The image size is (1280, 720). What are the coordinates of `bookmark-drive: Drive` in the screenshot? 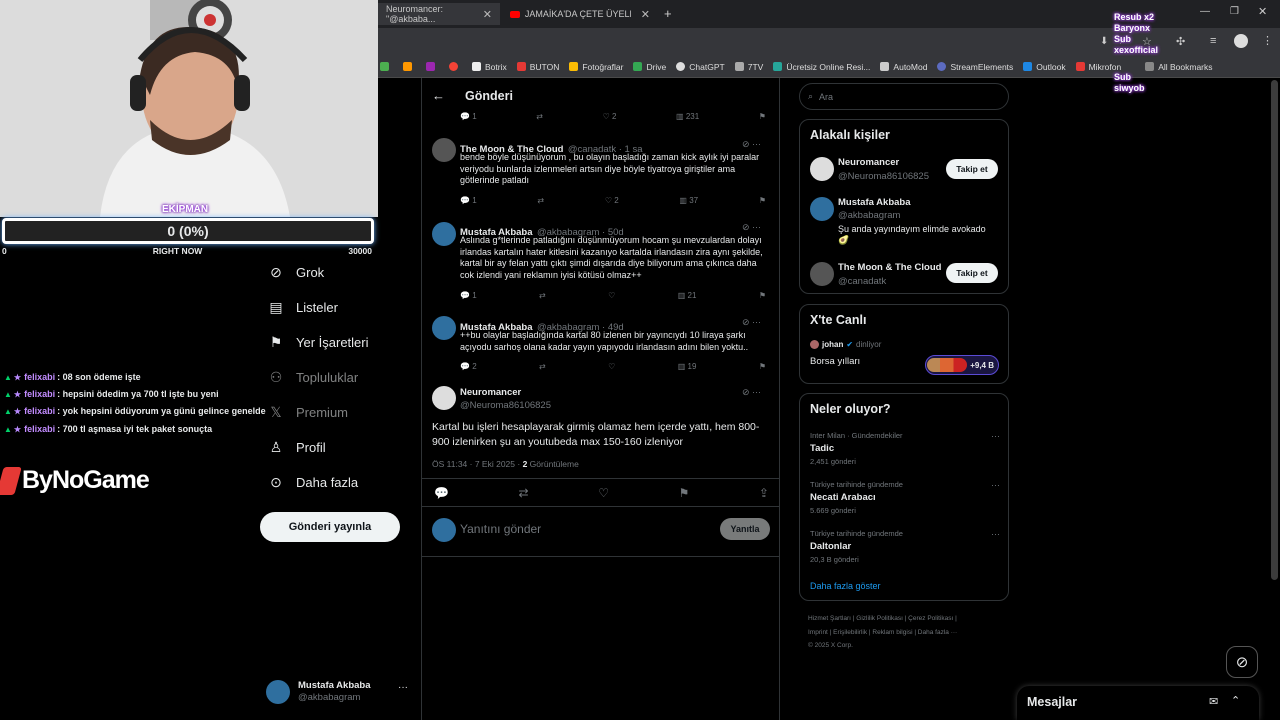 It's located at (649, 67).